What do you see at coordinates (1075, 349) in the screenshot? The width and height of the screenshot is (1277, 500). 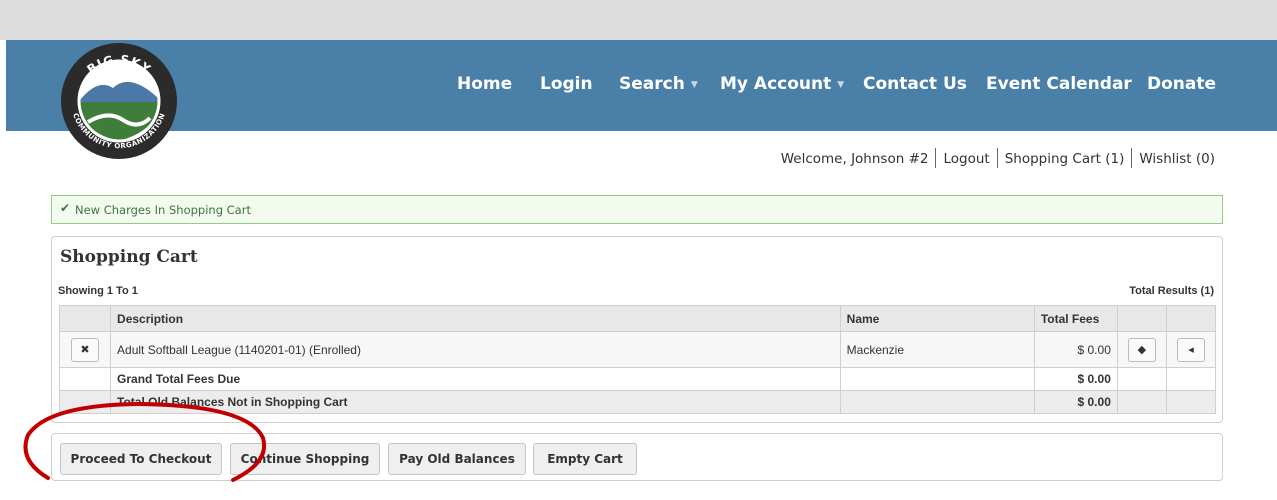 I see `item-fees: $ 0.00` at bounding box center [1075, 349].